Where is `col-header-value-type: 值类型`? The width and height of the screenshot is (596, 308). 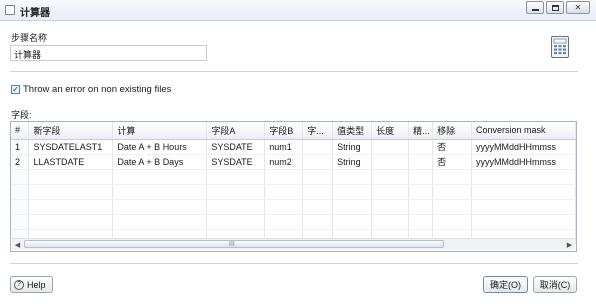 col-header-value-type: 值类型 is located at coordinates (352, 131).